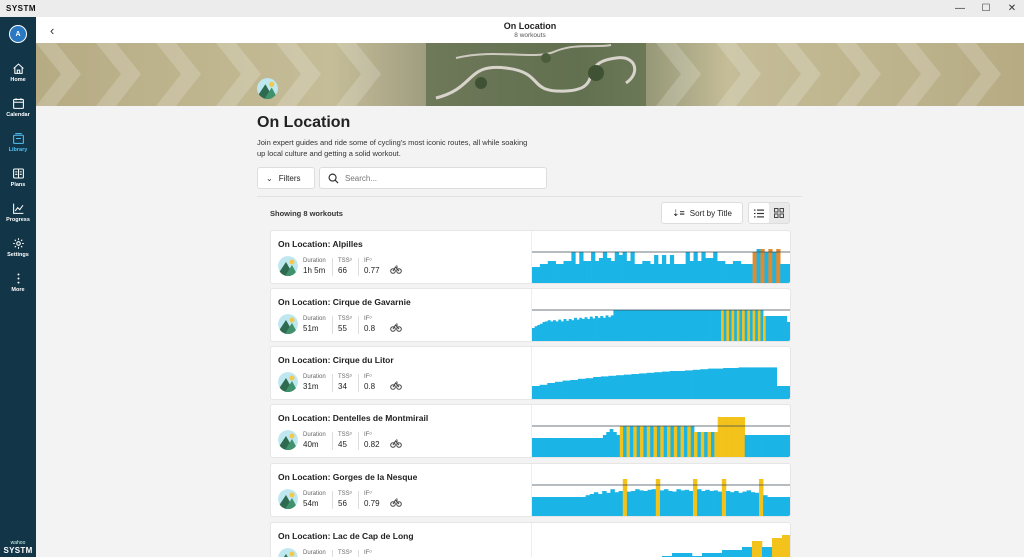 The image size is (1024, 557). What do you see at coordinates (18, 547) in the screenshot?
I see `brand-logo: wahoo SYSTM` at bounding box center [18, 547].